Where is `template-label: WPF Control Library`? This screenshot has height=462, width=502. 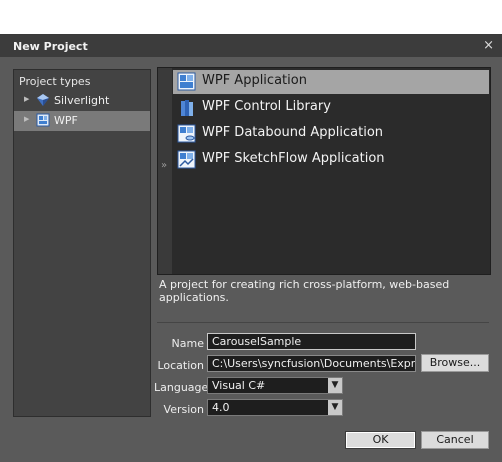
template-label: WPF Control Library is located at coordinates (266, 106).